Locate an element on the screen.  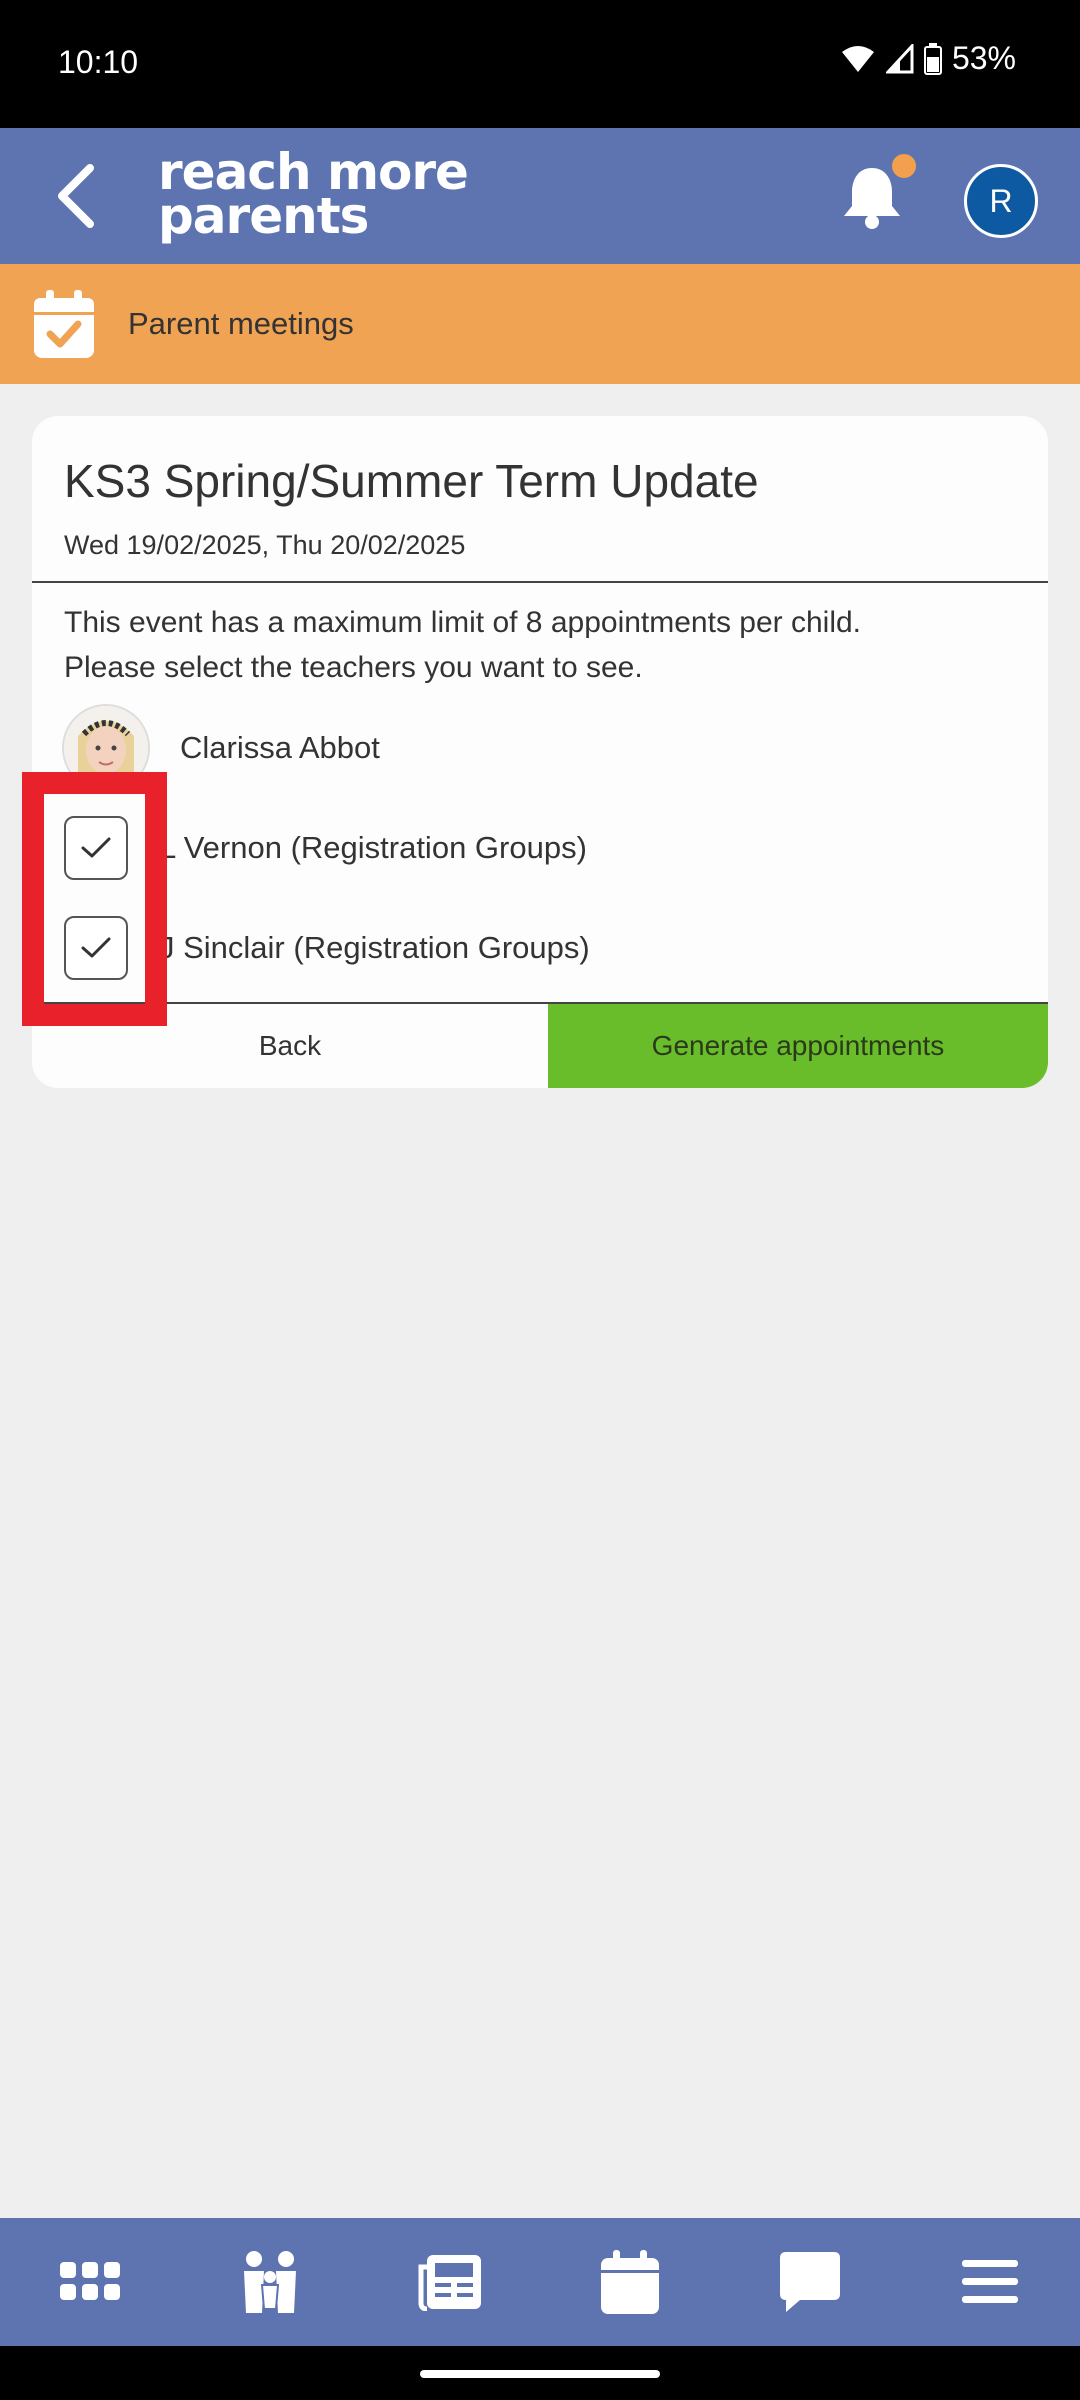
card-divider is located at coordinates (540, 582).